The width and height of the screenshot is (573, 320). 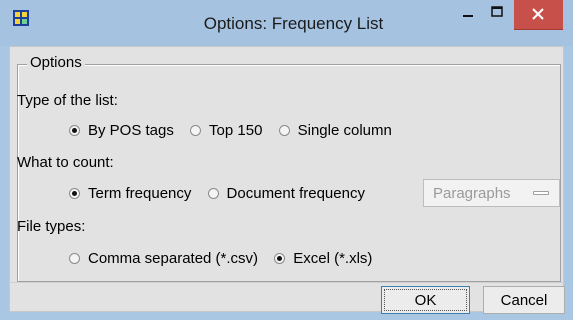 I want to click on what-to-count-label: What to count:, so click(x=65, y=162).